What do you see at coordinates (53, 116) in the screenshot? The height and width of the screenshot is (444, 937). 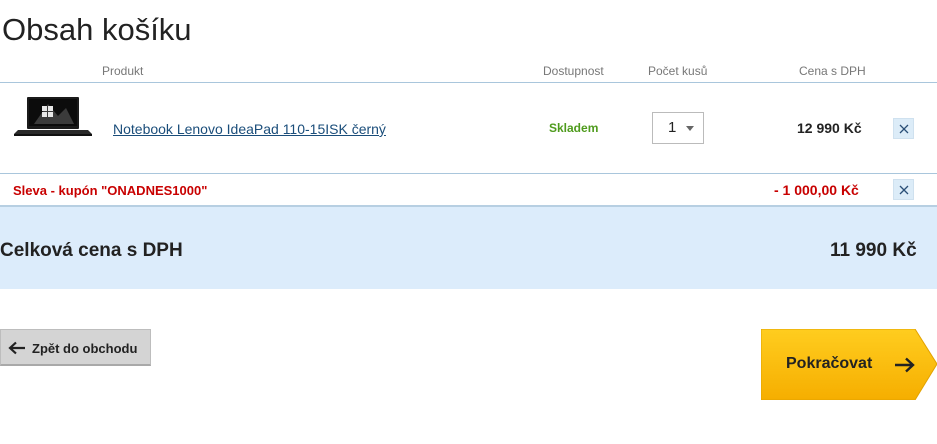 I see `product-thumbnail` at bounding box center [53, 116].